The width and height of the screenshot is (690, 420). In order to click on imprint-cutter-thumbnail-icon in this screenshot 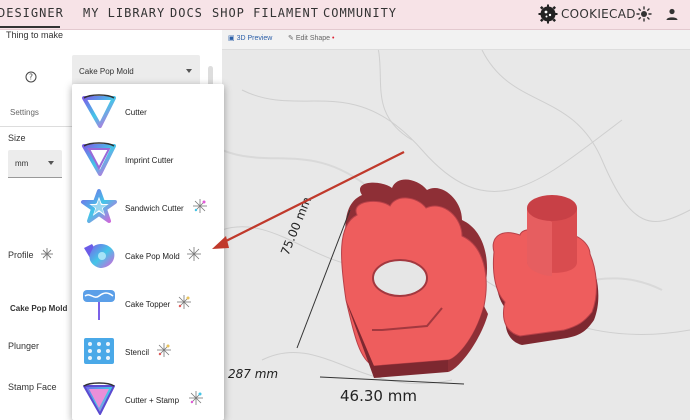, I will do `click(99, 159)`.